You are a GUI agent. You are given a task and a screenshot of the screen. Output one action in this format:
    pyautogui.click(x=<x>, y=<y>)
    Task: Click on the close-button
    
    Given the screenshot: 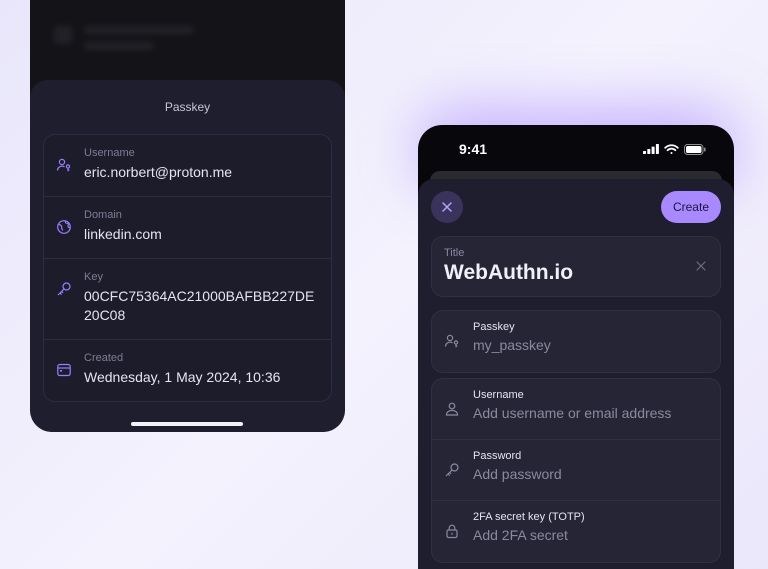 What is the action you would take?
    pyautogui.click(x=447, y=207)
    